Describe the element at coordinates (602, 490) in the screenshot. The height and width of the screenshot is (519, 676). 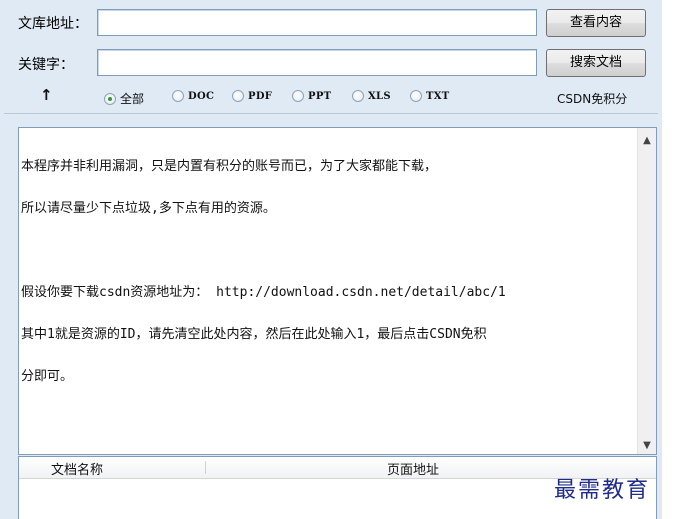
I see `watermark: 最需教育` at that location.